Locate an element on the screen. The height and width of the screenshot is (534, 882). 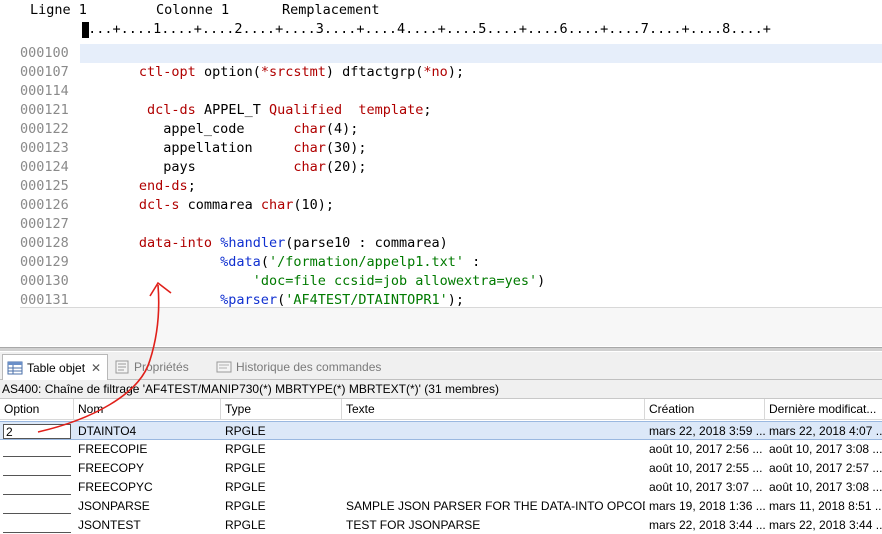
tab-table-objet: Table objet ✕ is located at coordinates (55, 367).